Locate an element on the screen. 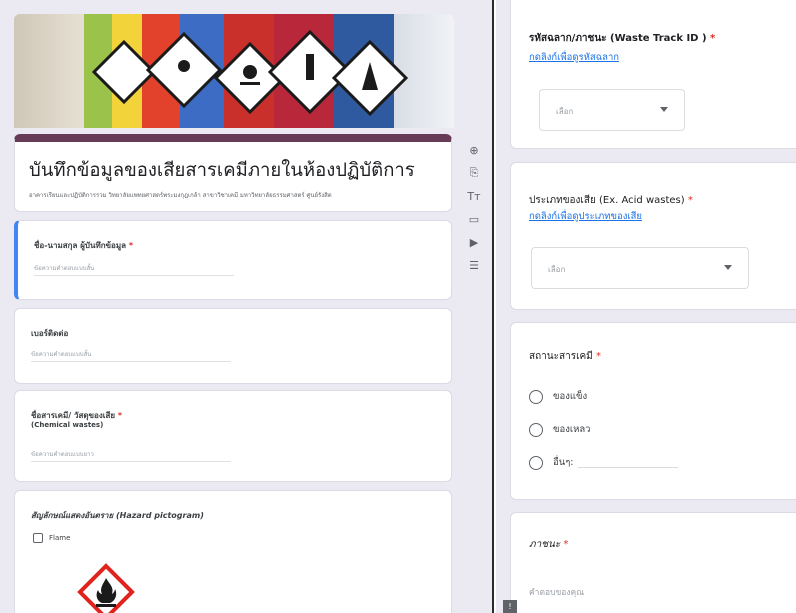 This screenshot has height=613, width=796. question-label: ประเภทของเสีย (Ex. Acid wastes) * is located at coordinates (611, 200).